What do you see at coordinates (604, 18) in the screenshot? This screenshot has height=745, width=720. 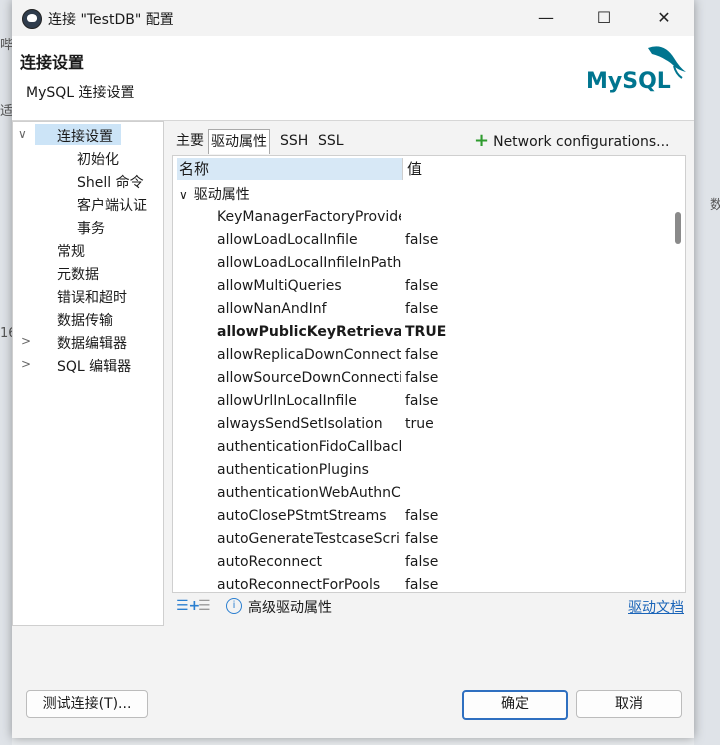 I see `maximize-button: ☐` at bounding box center [604, 18].